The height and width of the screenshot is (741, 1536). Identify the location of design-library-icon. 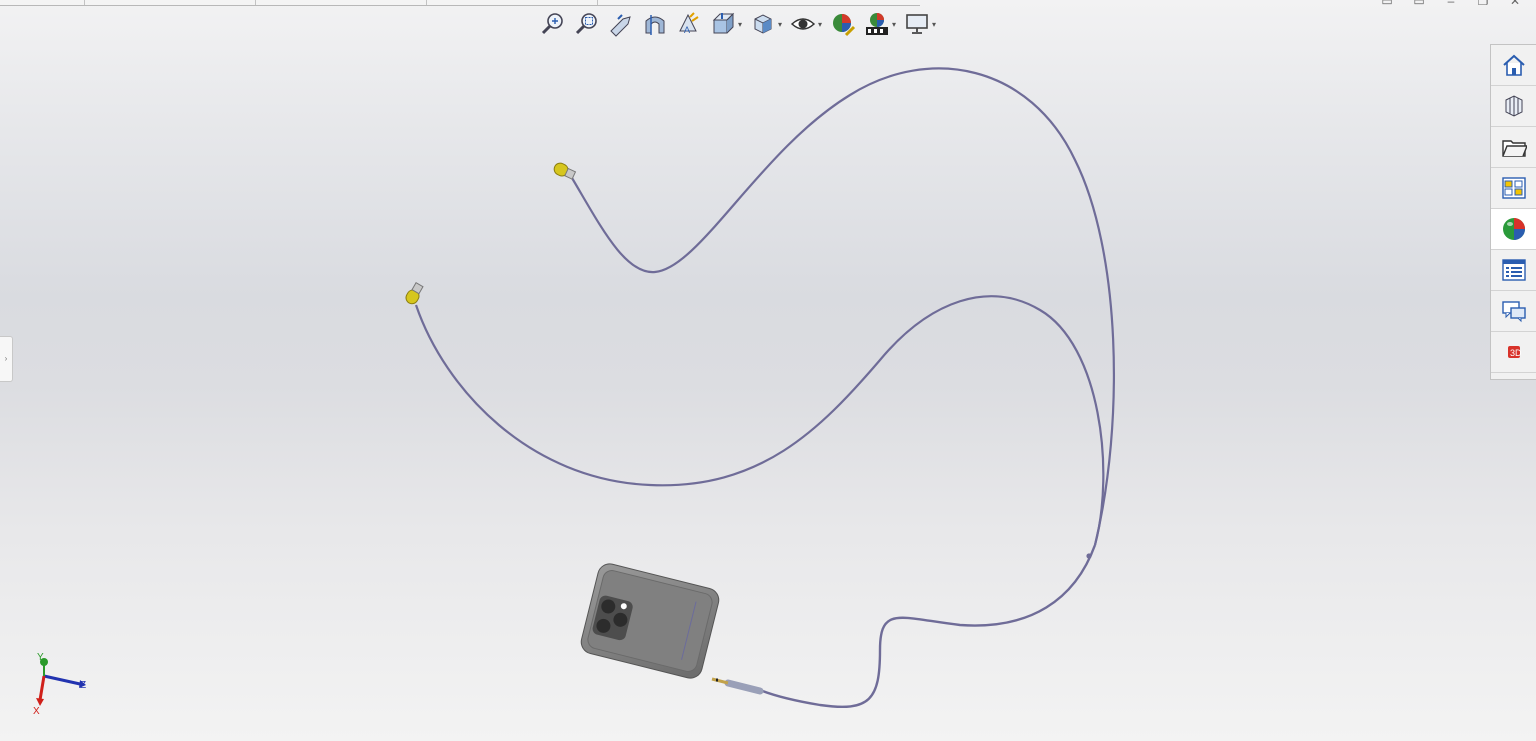
(1513, 147).